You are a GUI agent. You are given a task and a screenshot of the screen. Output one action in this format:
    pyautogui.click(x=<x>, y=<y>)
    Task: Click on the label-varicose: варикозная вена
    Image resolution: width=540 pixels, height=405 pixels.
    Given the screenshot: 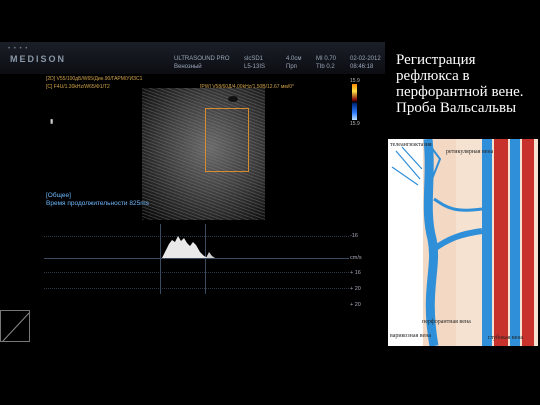 What is the action you would take?
    pyautogui.click(x=411, y=336)
    